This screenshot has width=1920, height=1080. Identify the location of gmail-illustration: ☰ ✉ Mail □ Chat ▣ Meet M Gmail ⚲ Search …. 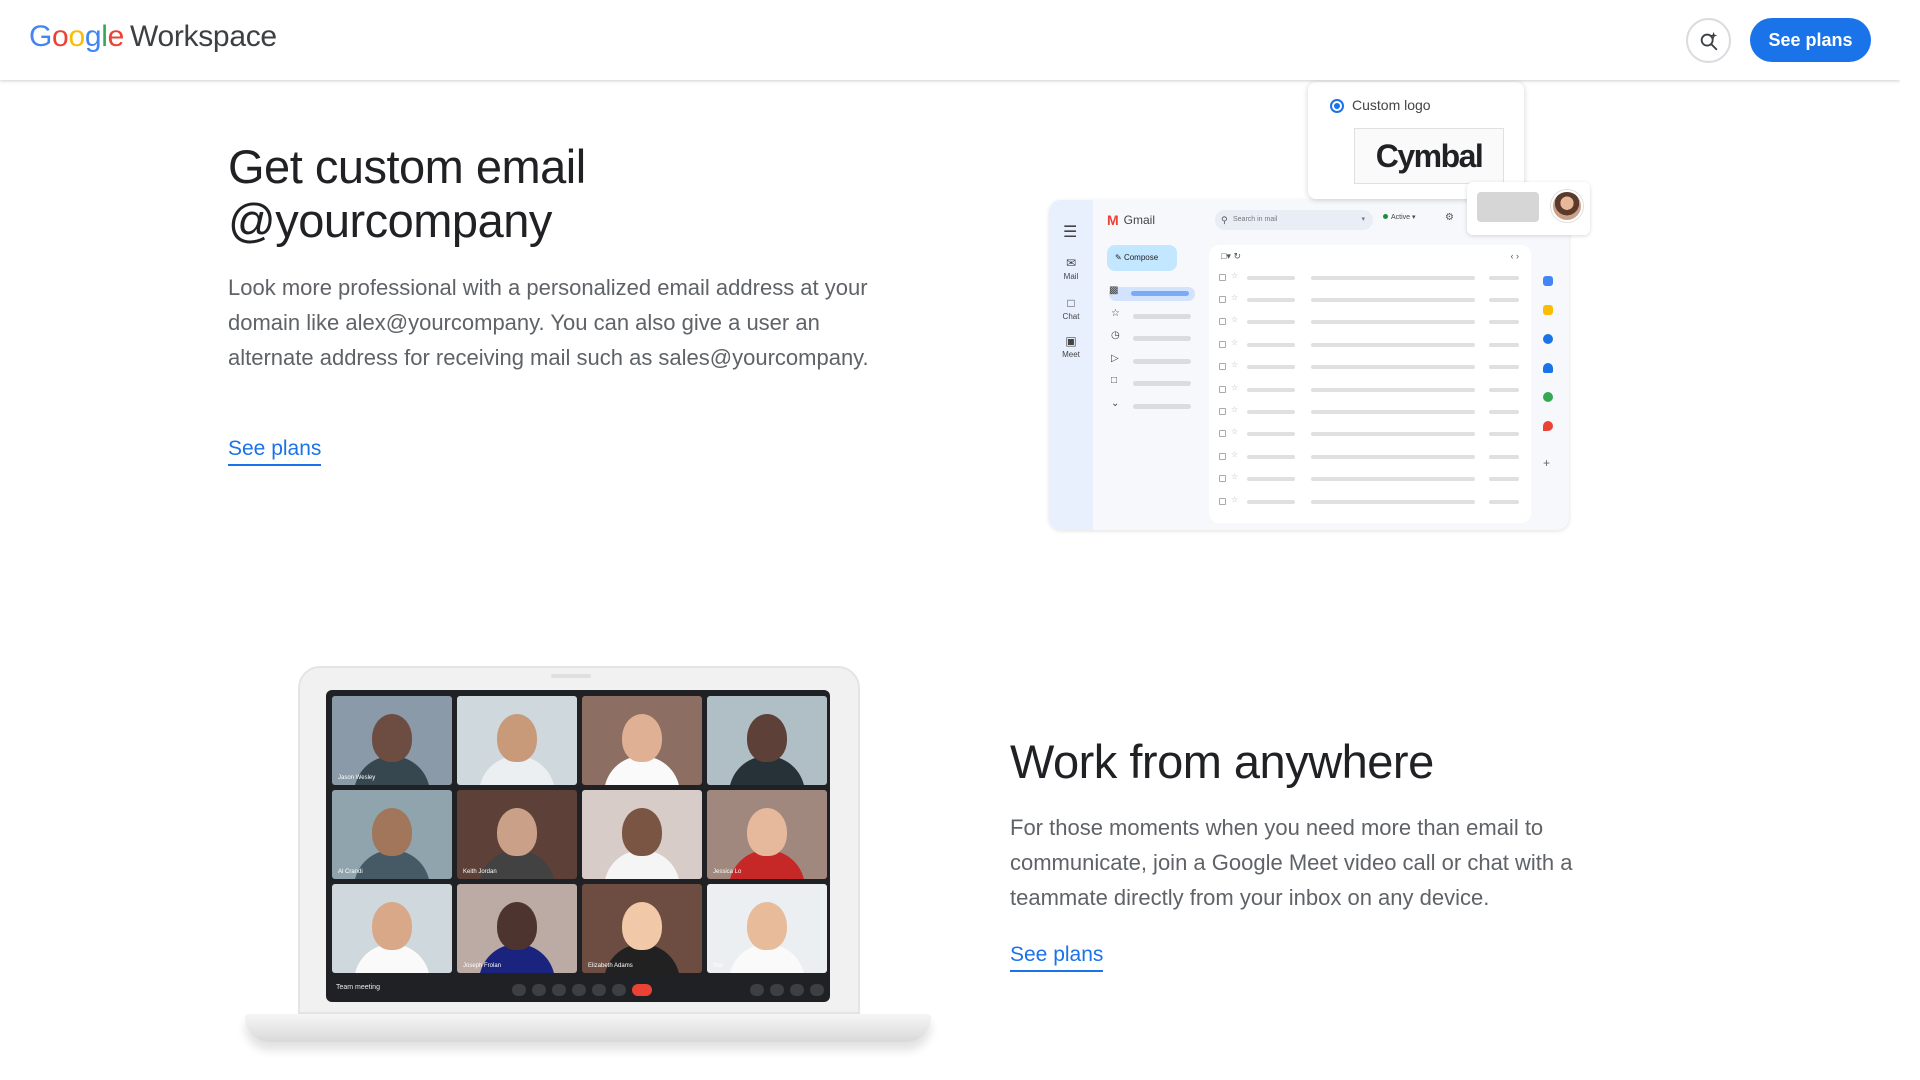
(1309, 365).